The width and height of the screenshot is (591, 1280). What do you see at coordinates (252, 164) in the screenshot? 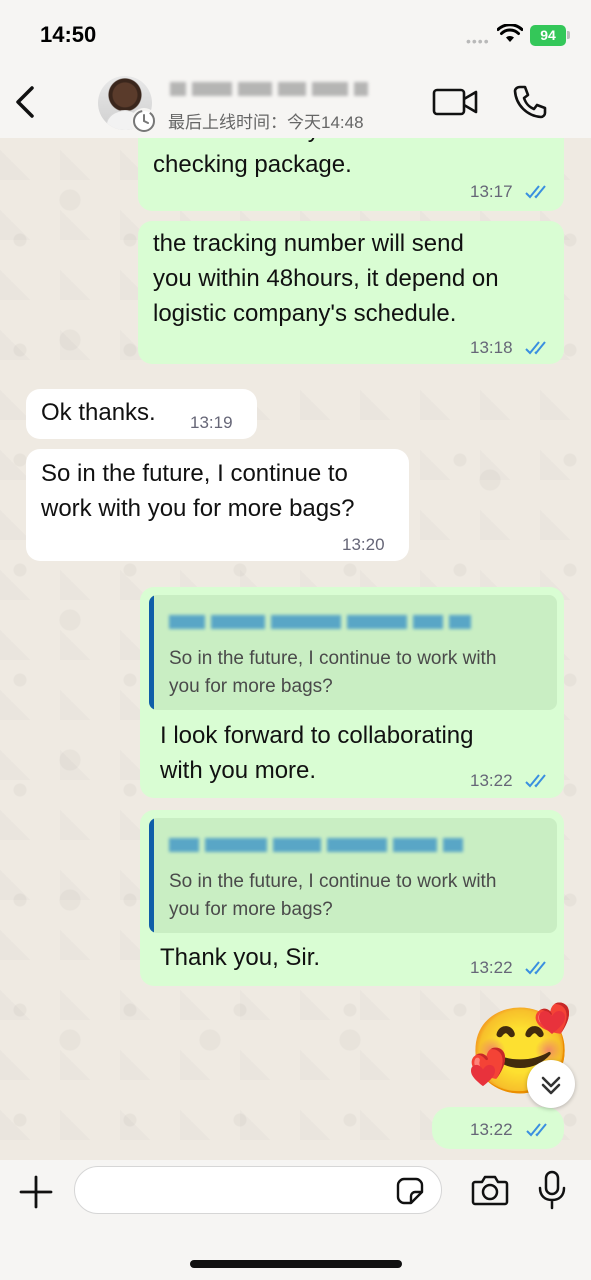
I see `message-line: checking package.` at bounding box center [252, 164].